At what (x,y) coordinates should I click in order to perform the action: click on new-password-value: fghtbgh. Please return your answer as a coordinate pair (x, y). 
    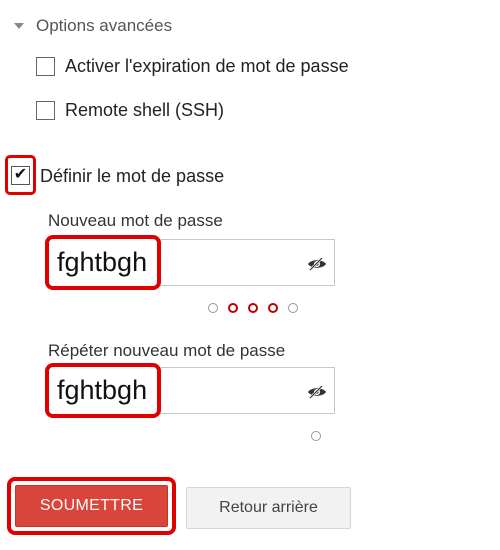
    Looking at the image, I should click on (102, 262).